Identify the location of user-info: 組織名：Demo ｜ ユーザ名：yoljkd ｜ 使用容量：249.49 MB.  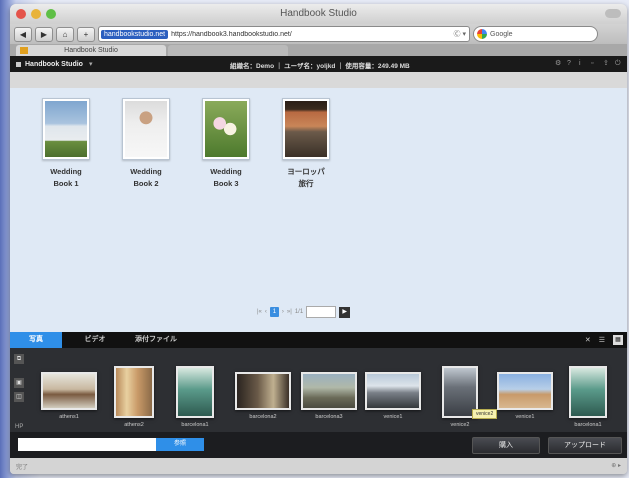
(320, 66).